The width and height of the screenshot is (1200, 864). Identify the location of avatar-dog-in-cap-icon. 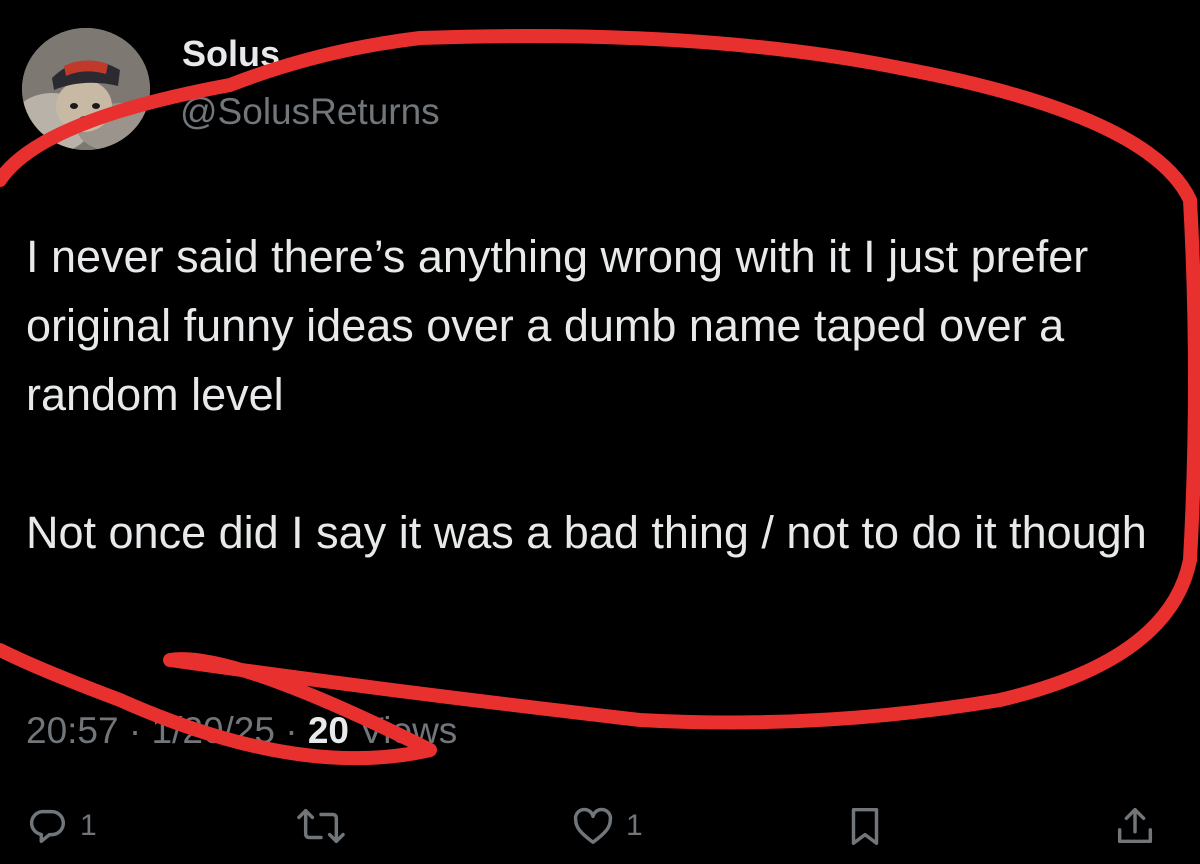
(86, 89).